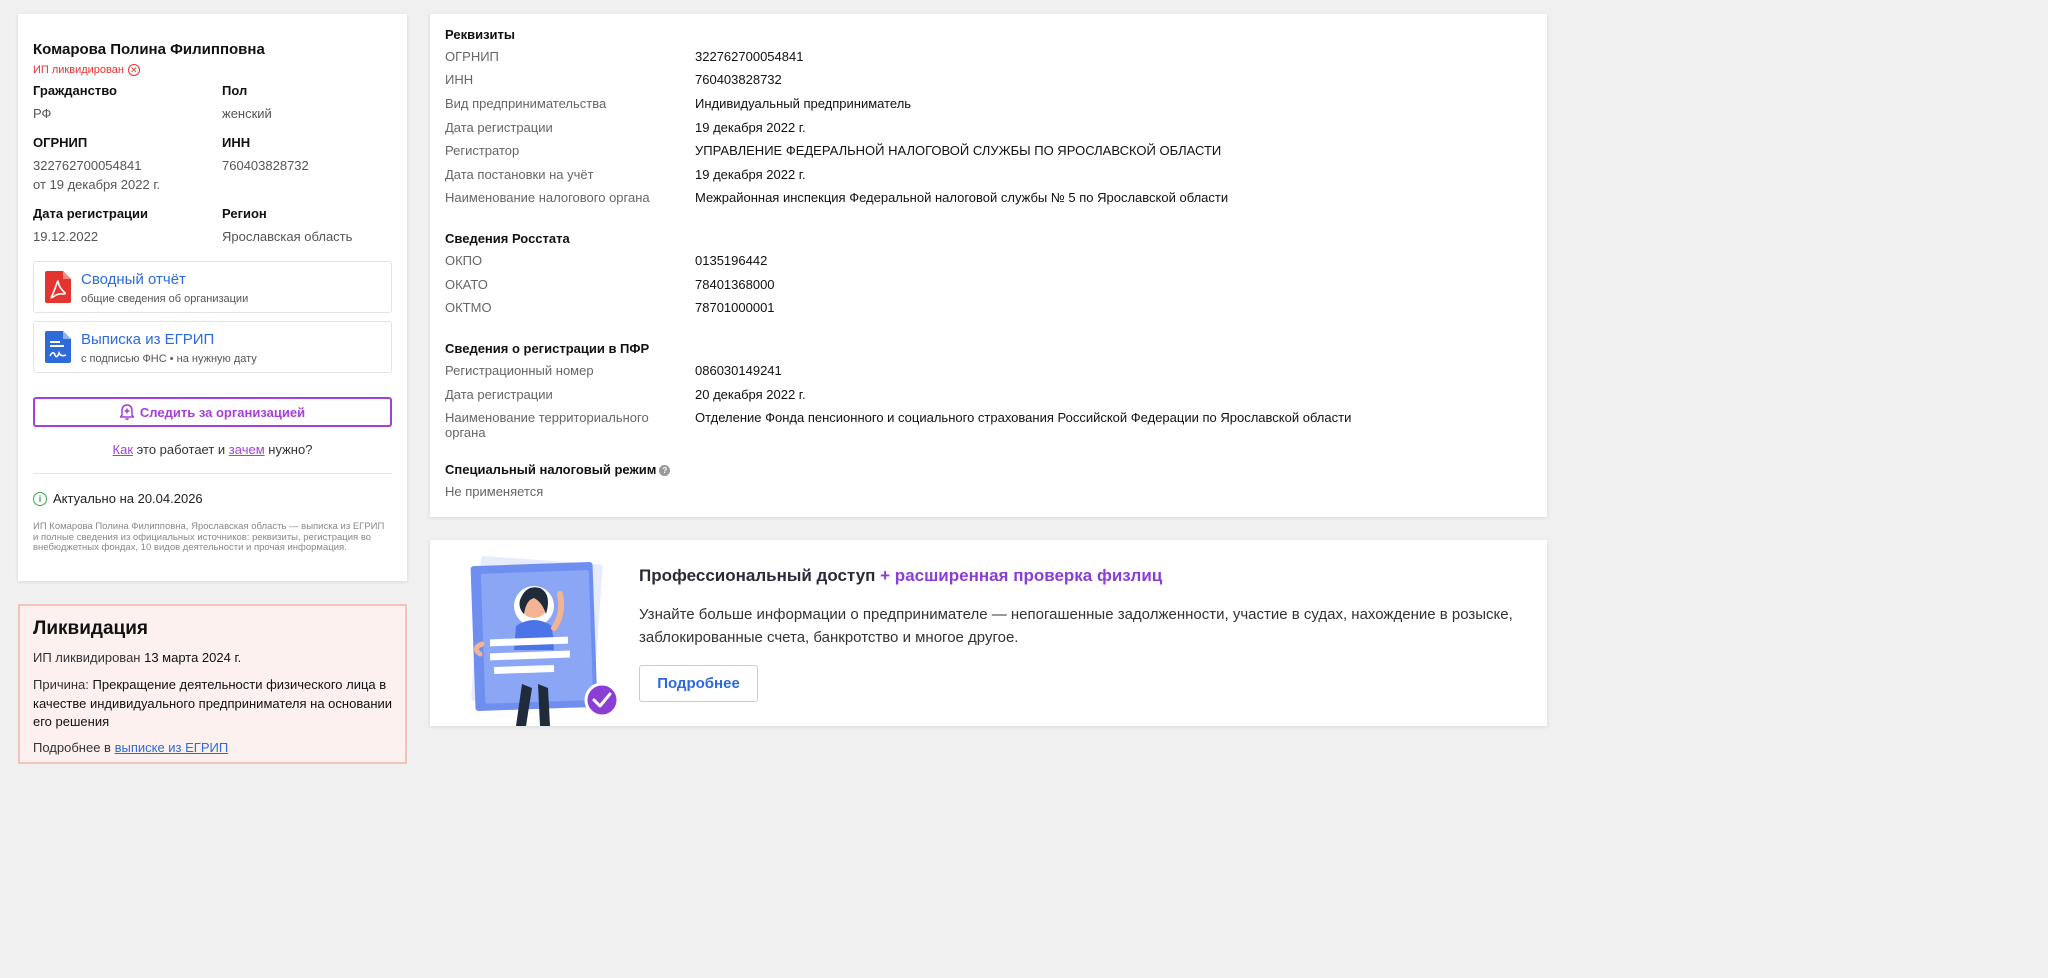  What do you see at coordinates (519, 370) in the screenshot?
I see `pfr-label-regnum: Регистрационный номер` at bounding box center [519, 370].